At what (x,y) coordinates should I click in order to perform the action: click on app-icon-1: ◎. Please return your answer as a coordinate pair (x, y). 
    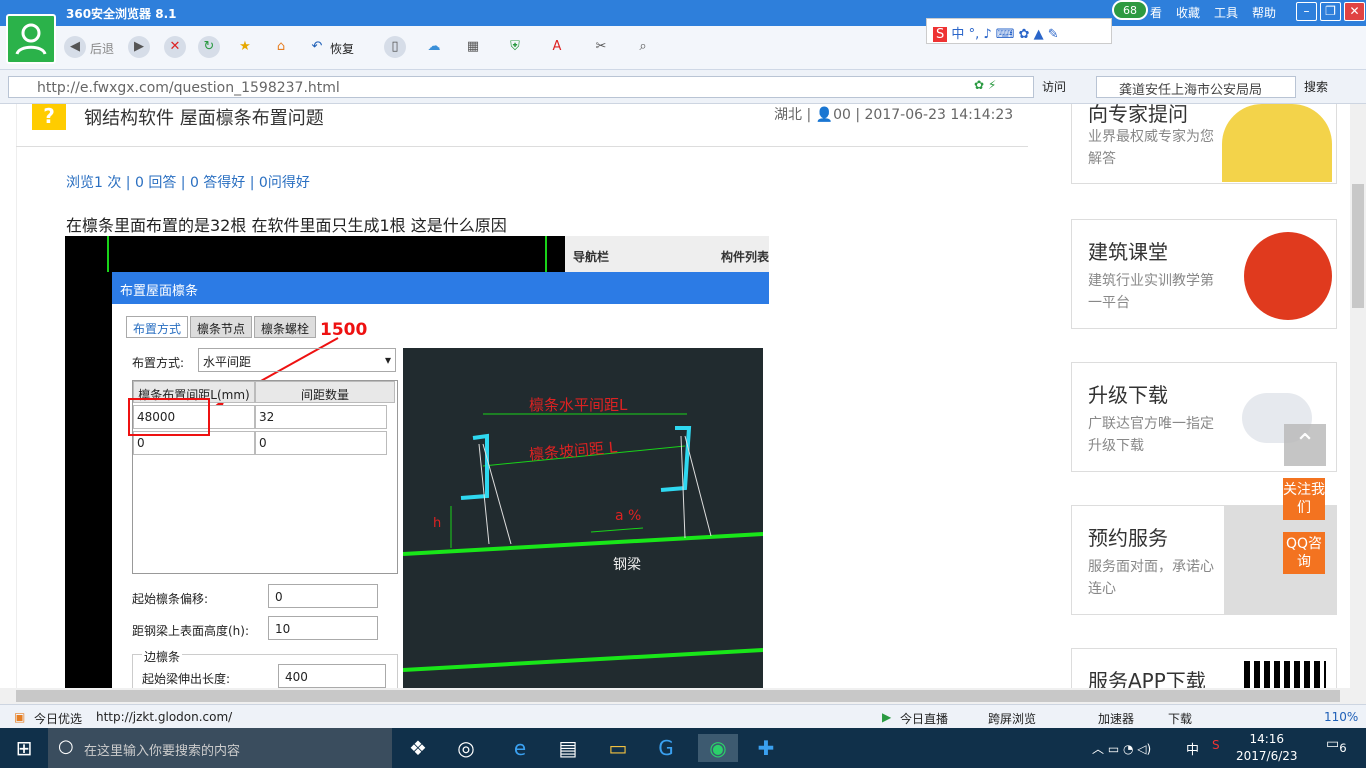
    Looking at the image, I should click on (466, 748).